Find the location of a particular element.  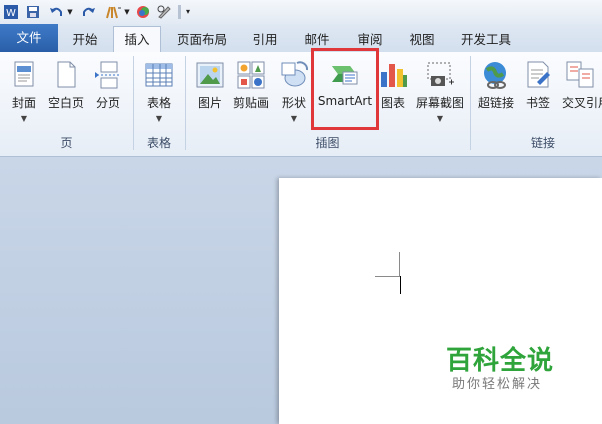

picture-icon is located at coordinates (210, 75).